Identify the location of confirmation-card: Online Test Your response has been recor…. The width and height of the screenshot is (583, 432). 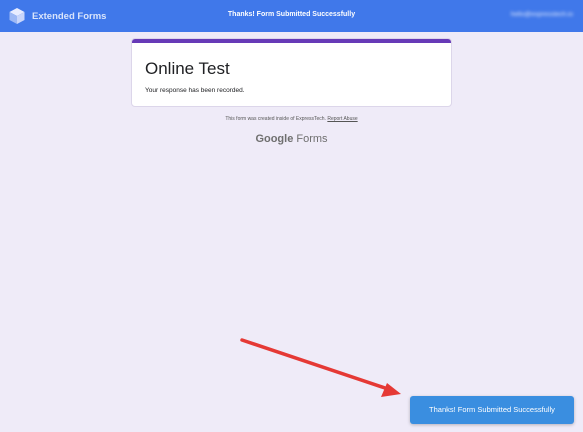
(291, 72).